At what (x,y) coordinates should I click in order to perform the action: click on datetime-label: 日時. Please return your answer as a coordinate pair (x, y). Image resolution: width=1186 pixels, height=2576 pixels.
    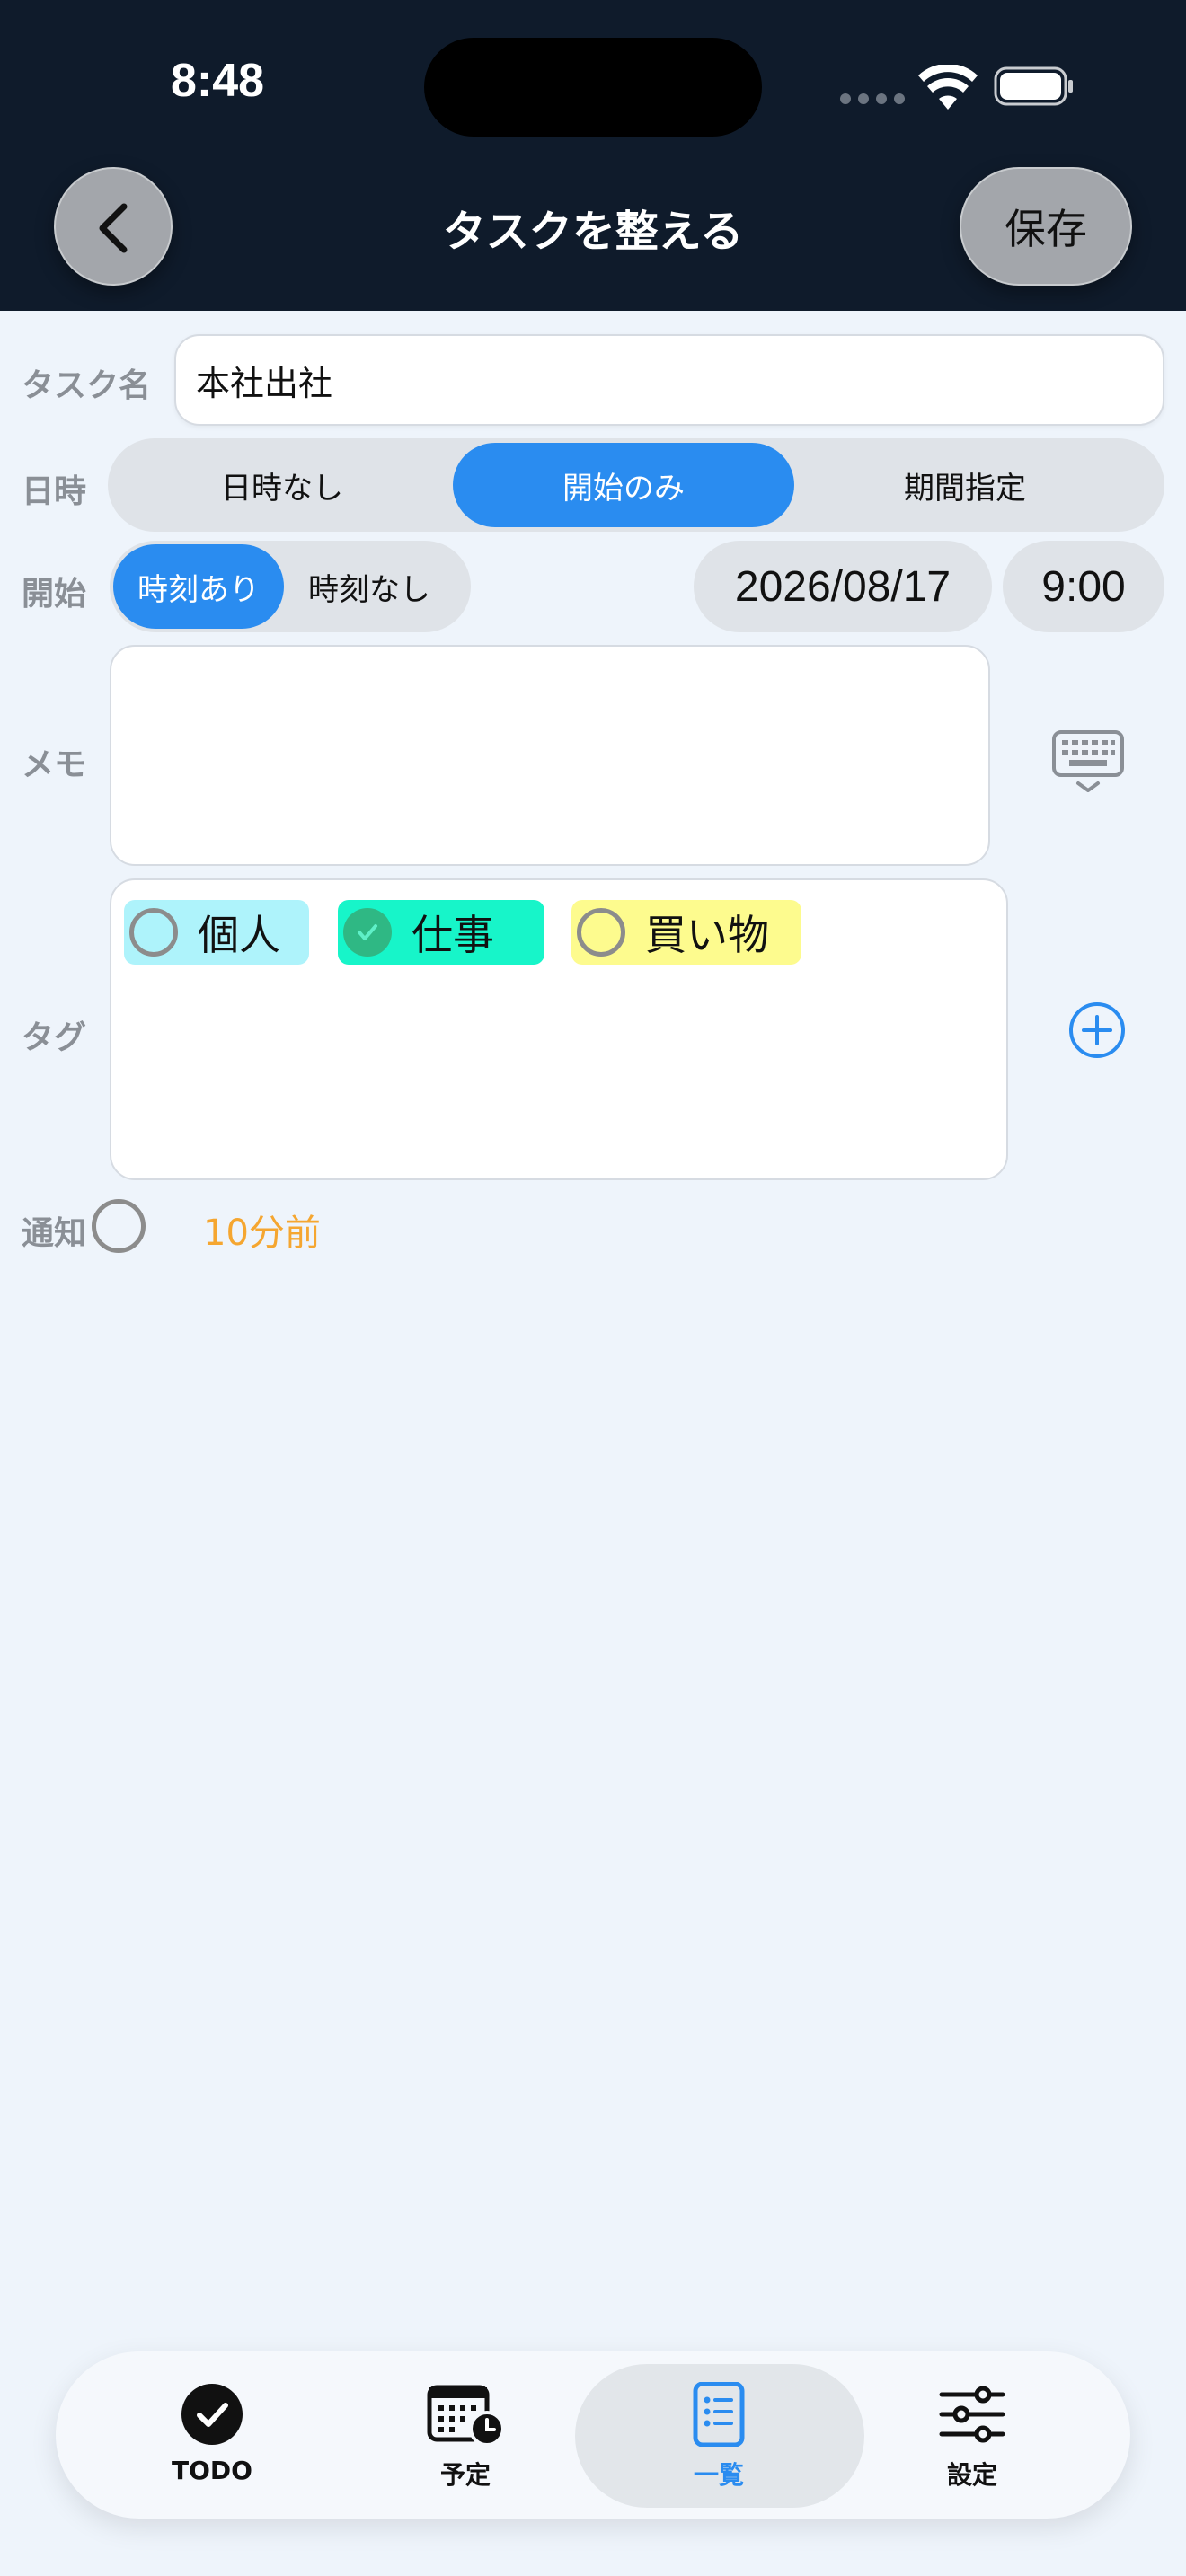
    Looking at the image, I should click on (54, 491).